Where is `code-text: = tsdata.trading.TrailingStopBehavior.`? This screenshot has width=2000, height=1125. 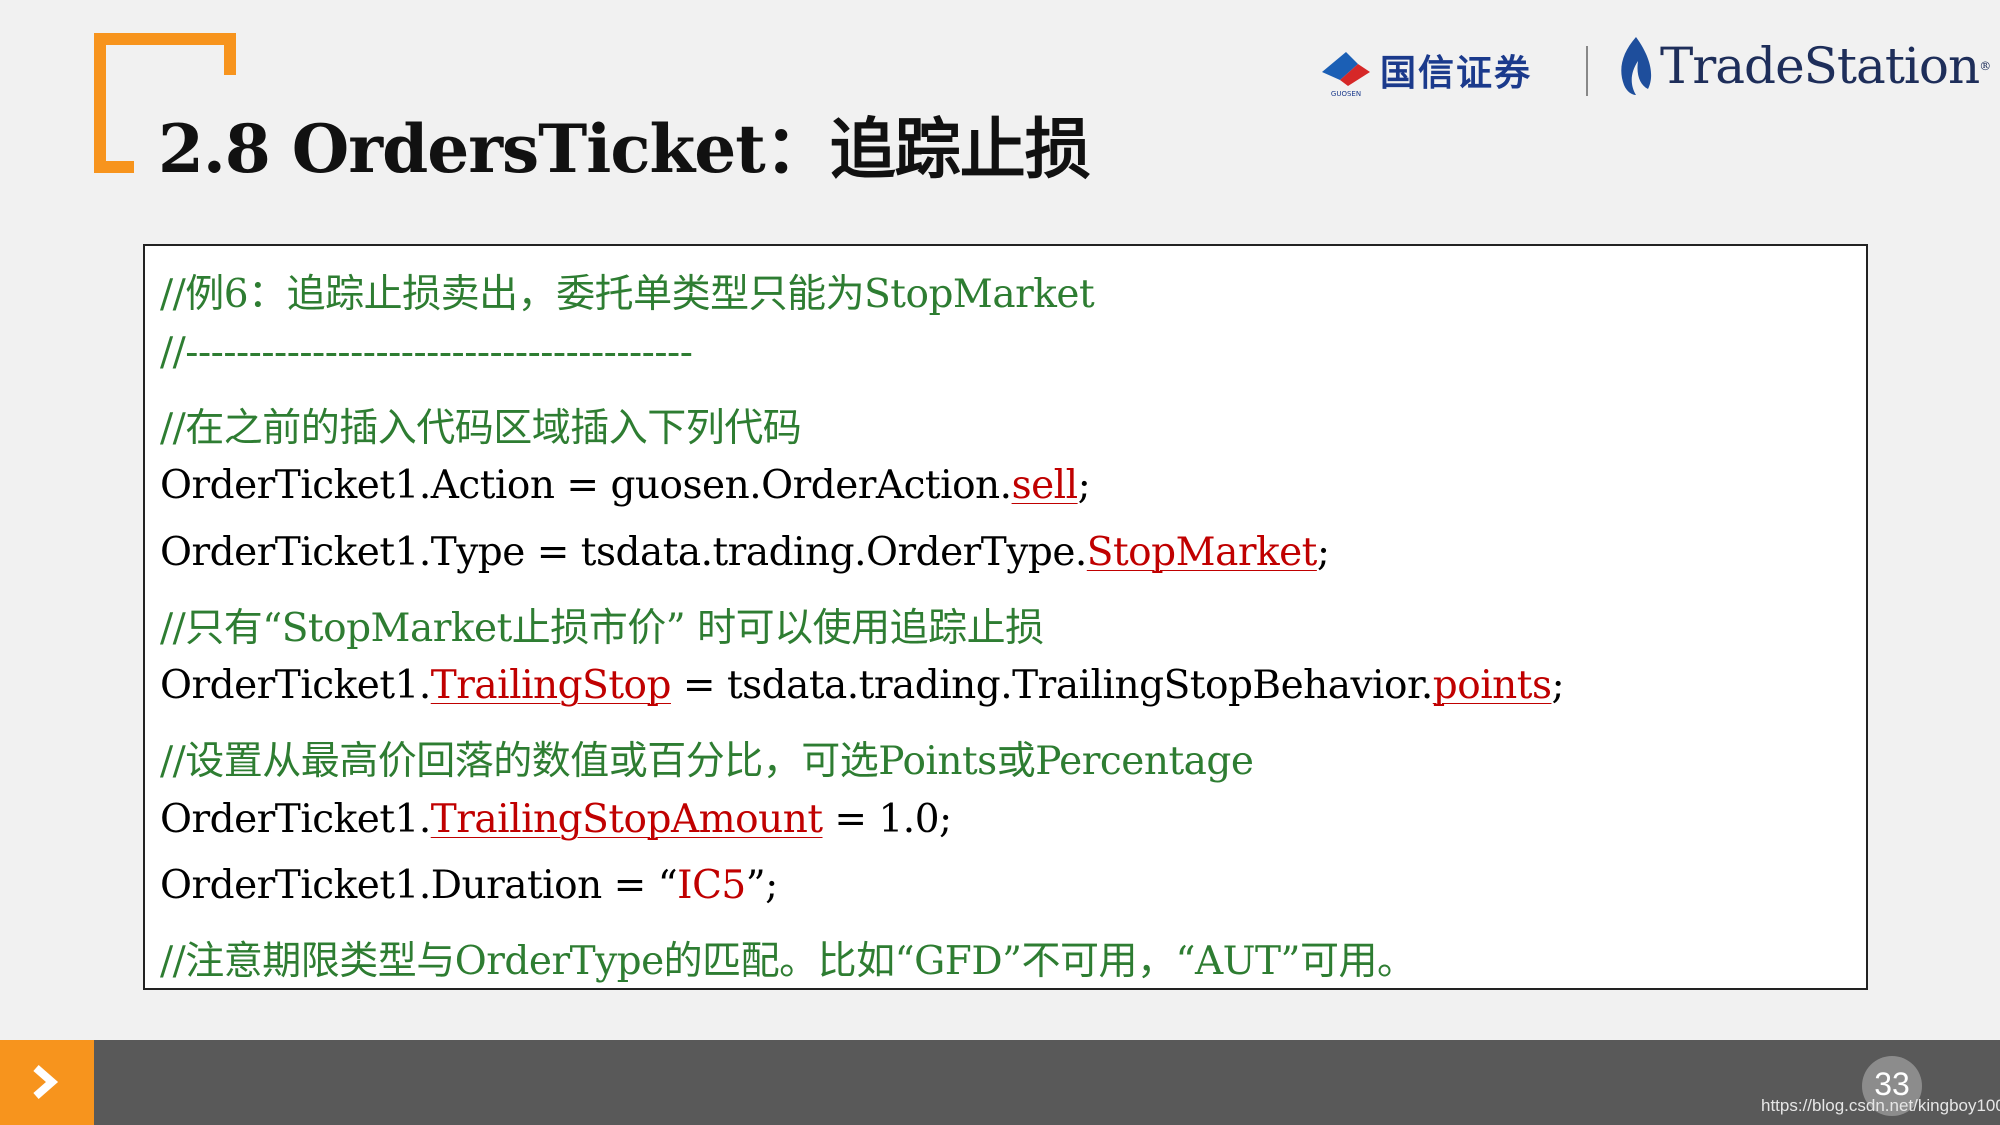
code-text: = tsdata.trading.TrailingStopBehavior. is located at coordinates (1051, 685).